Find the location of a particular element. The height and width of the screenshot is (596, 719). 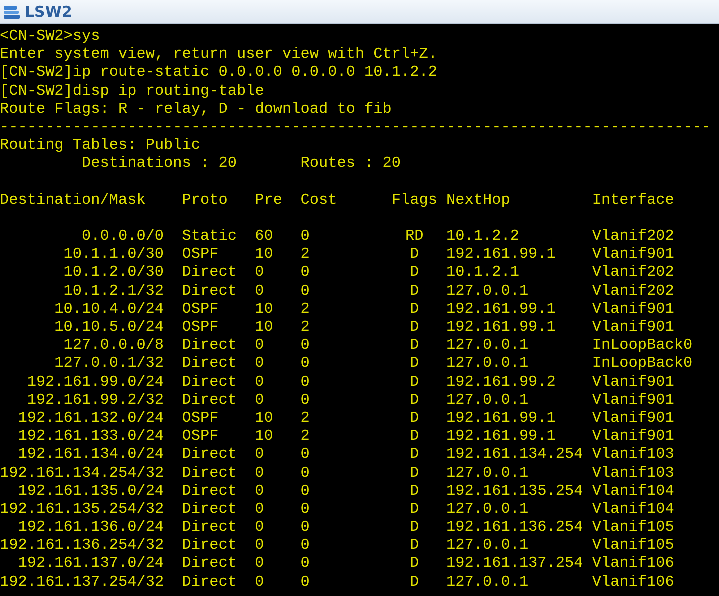

console-line: Routing Tables: Public is located at coordinates (100, 145).